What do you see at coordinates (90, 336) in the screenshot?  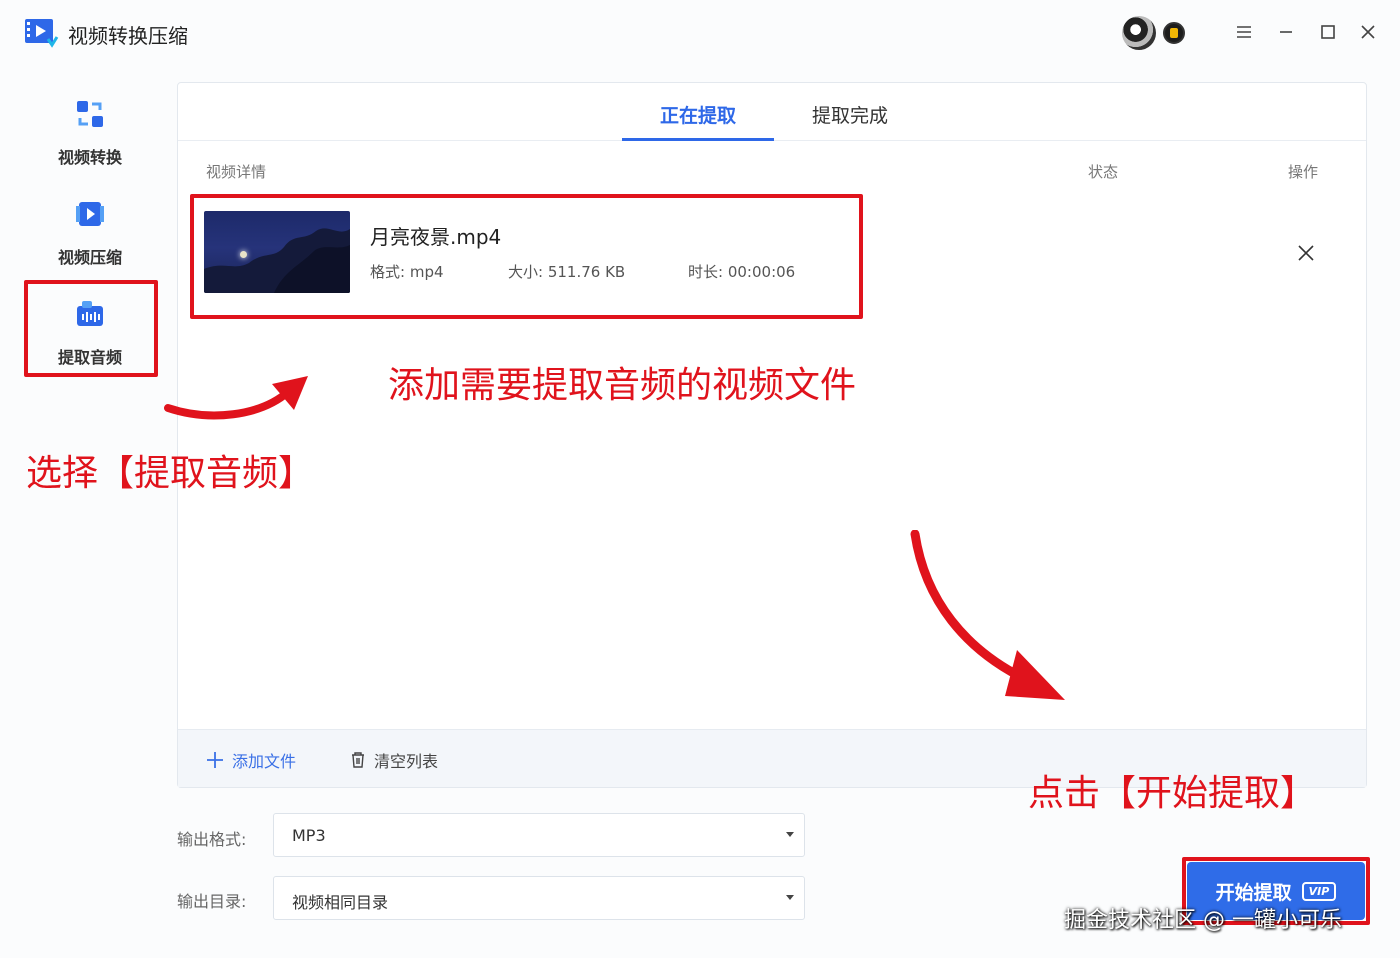 I see `sidebar-item-extract-audio: 提取音频` at bounding box center [90, 336].